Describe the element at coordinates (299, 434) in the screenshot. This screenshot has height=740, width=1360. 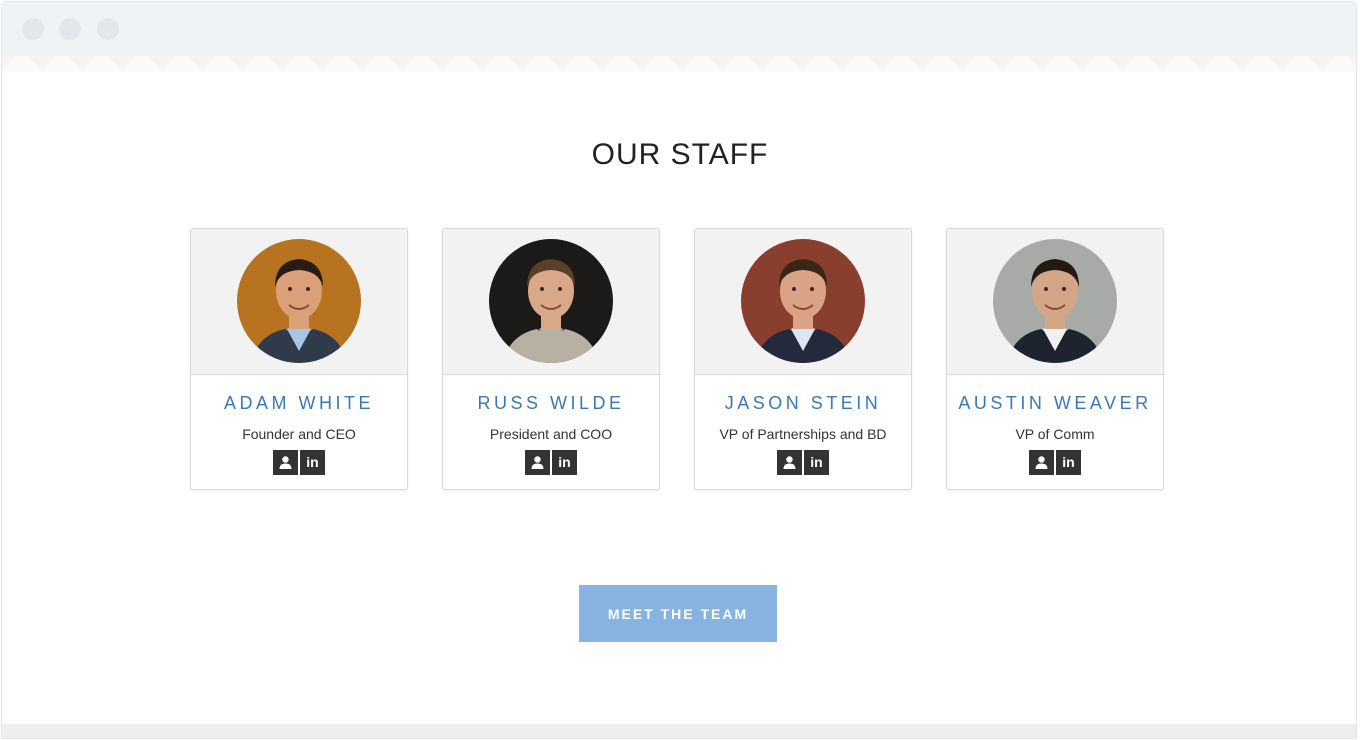
I see `staff-role: Founder and CEO` at that location.